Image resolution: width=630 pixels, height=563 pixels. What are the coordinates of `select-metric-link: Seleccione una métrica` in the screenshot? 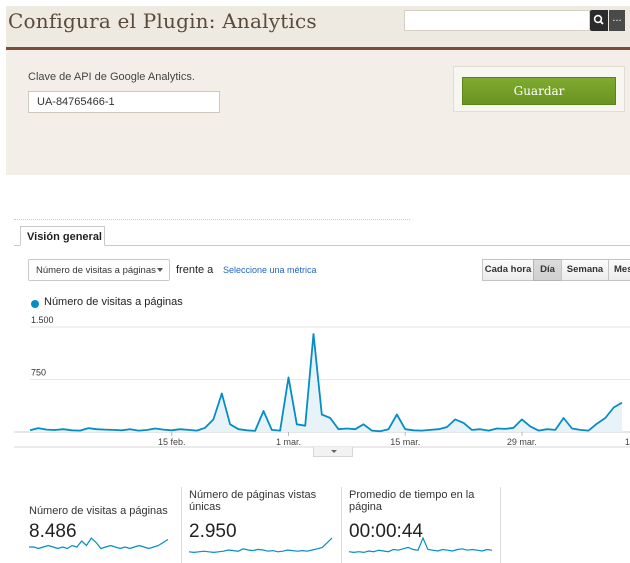 It's located at (270, 270).